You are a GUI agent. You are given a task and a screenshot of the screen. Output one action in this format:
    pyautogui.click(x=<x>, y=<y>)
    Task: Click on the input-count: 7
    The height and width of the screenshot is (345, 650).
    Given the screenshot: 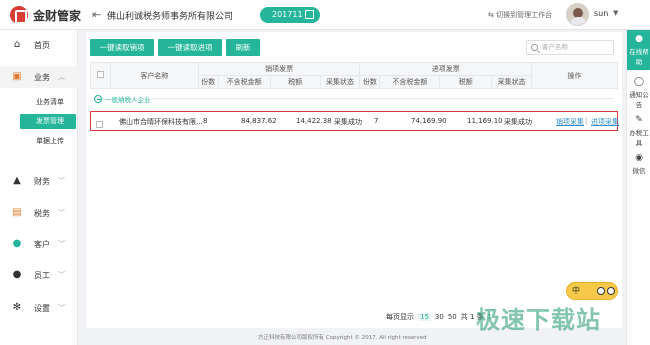 What is the action you would take?
    pyautogui.click(x=376, y=121)
    